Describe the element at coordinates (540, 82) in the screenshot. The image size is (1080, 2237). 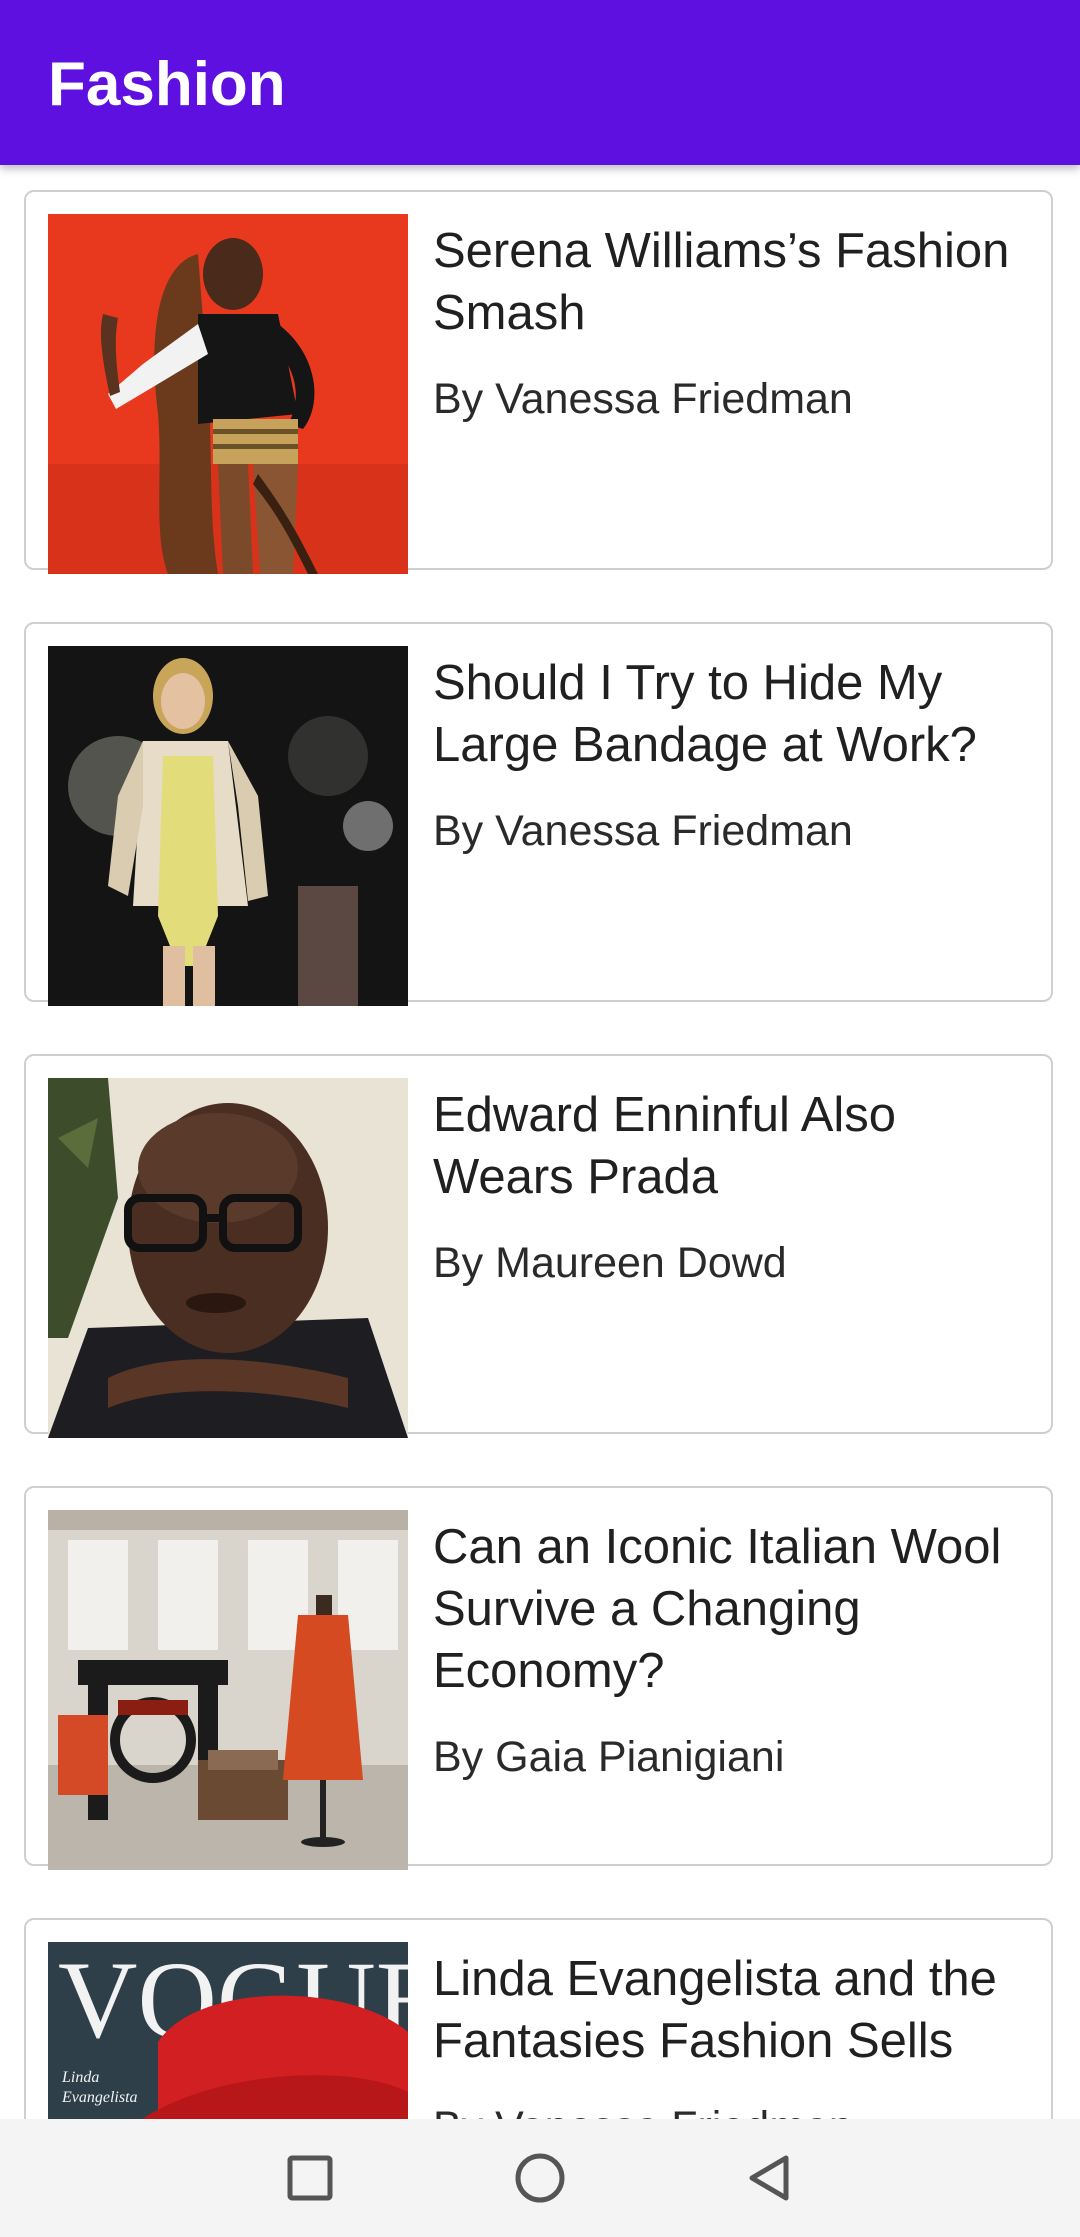
I see `app-bar: Fashion` at that location.